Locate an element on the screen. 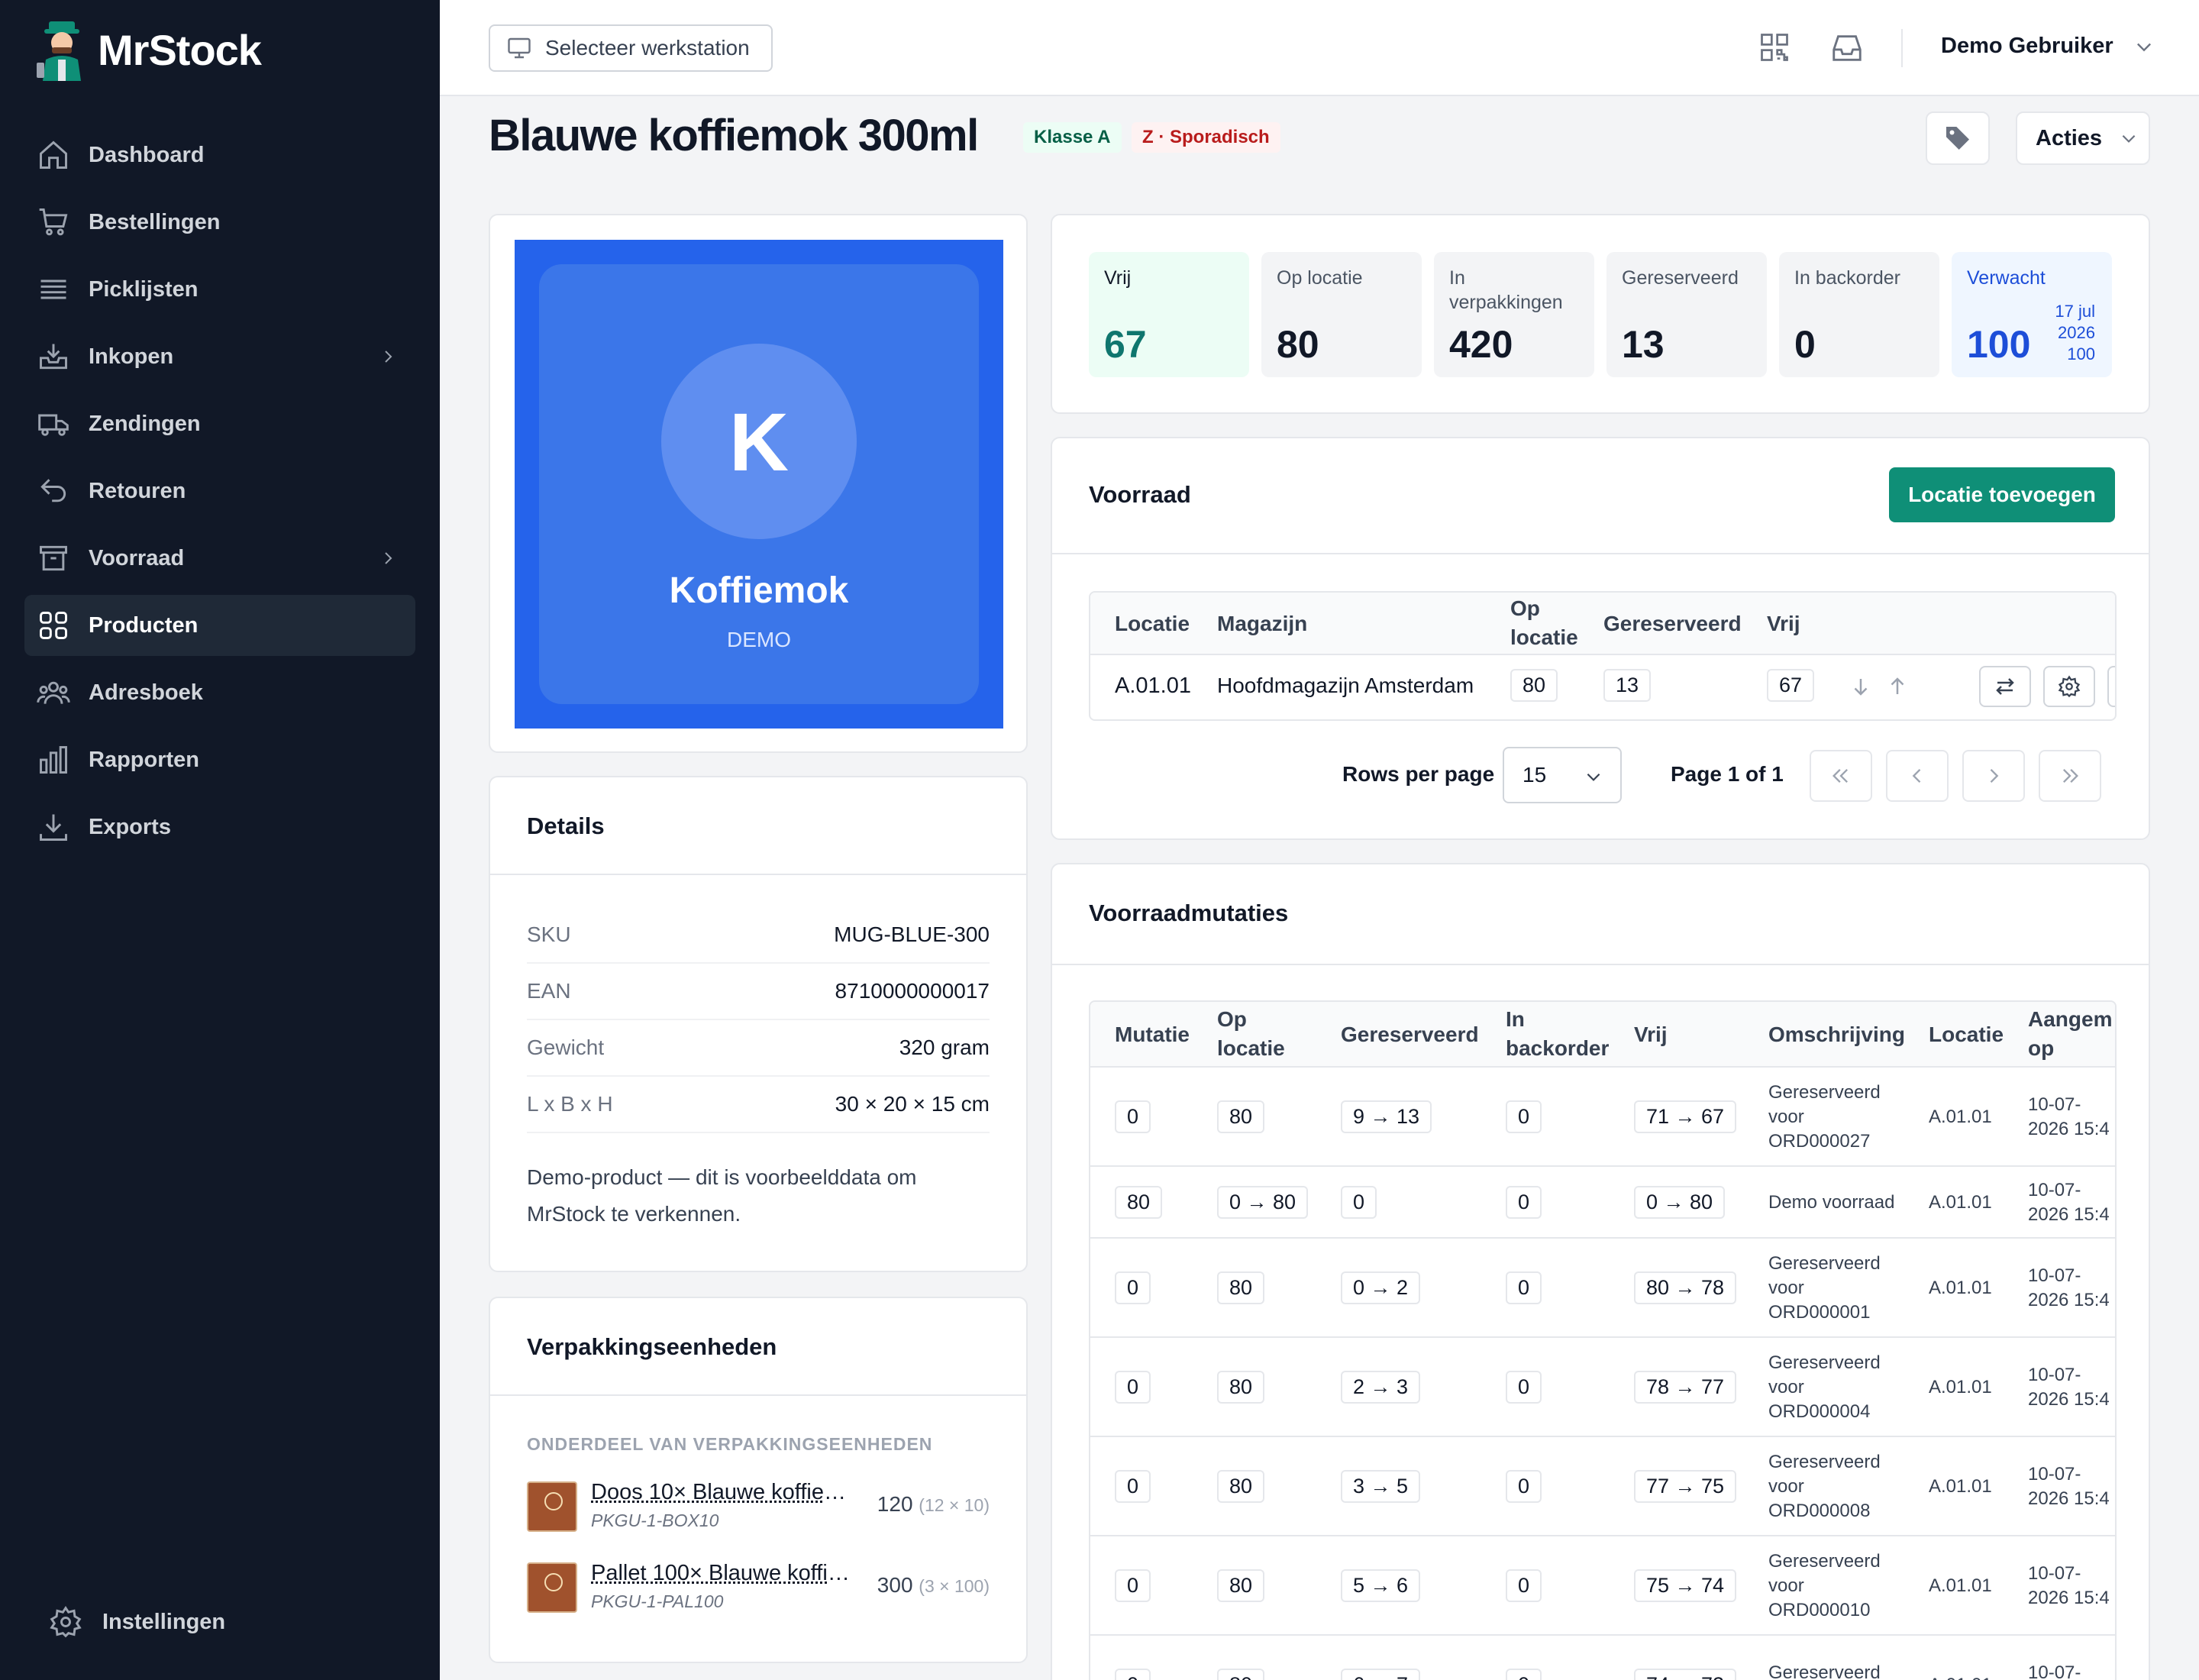 The height and width of the screenshot is (1680, 2199). col-label: Op is located at coordinates (1525, 608).